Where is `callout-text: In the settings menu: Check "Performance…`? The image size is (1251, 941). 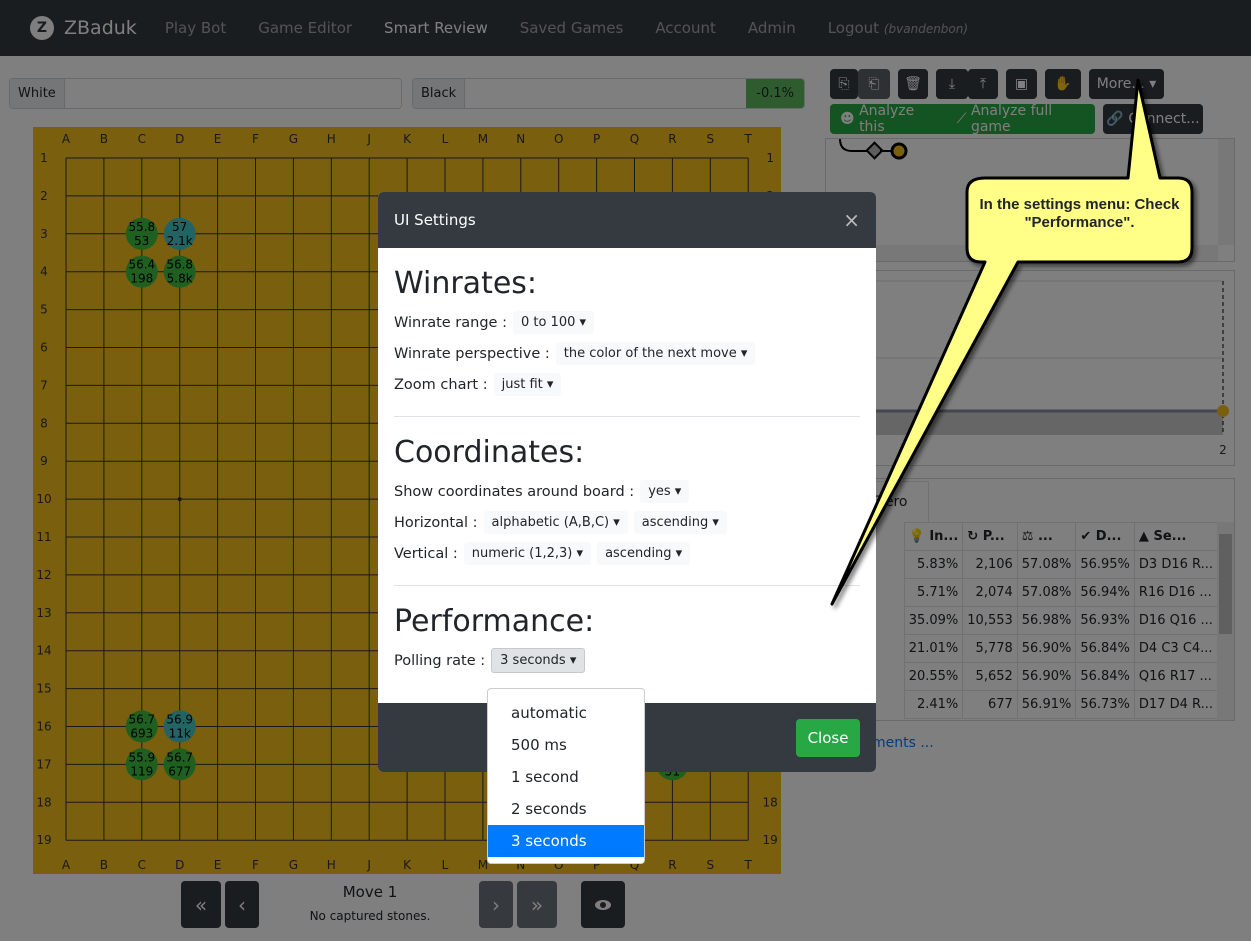 callout-text: In the settings menu: Check "Performance… is located at coordinates (1079, 213).